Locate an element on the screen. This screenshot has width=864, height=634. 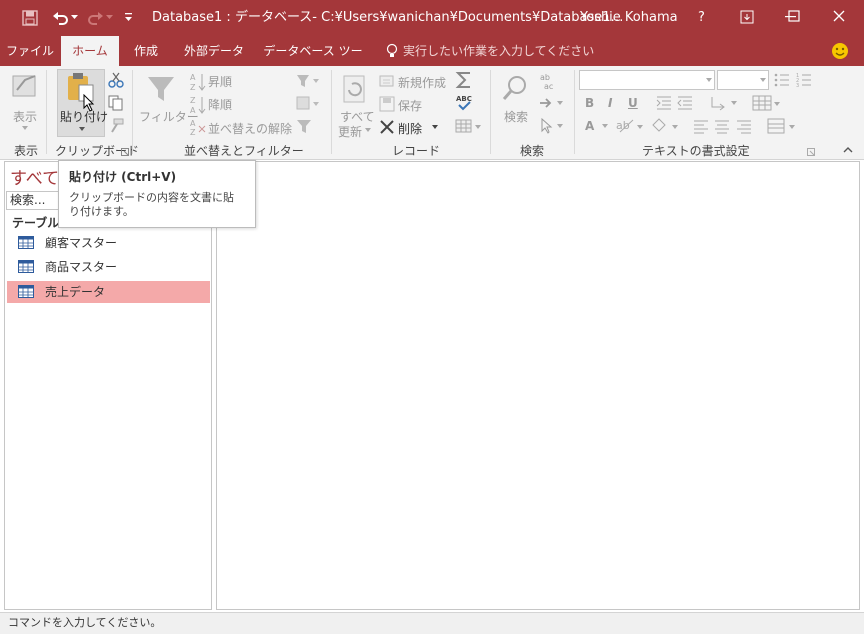
replace-icon: abac is located at coordinates (548, 81).